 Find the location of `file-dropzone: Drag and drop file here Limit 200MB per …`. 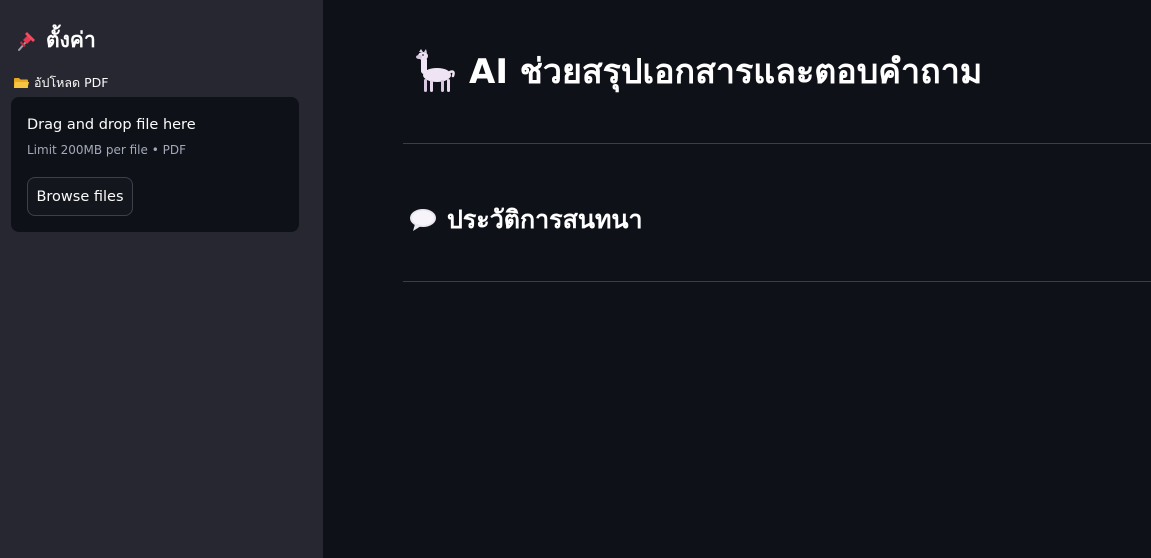

file-dropzone: Drag and drop file here Limit 200MB per … is located at coordinates (155, 164).